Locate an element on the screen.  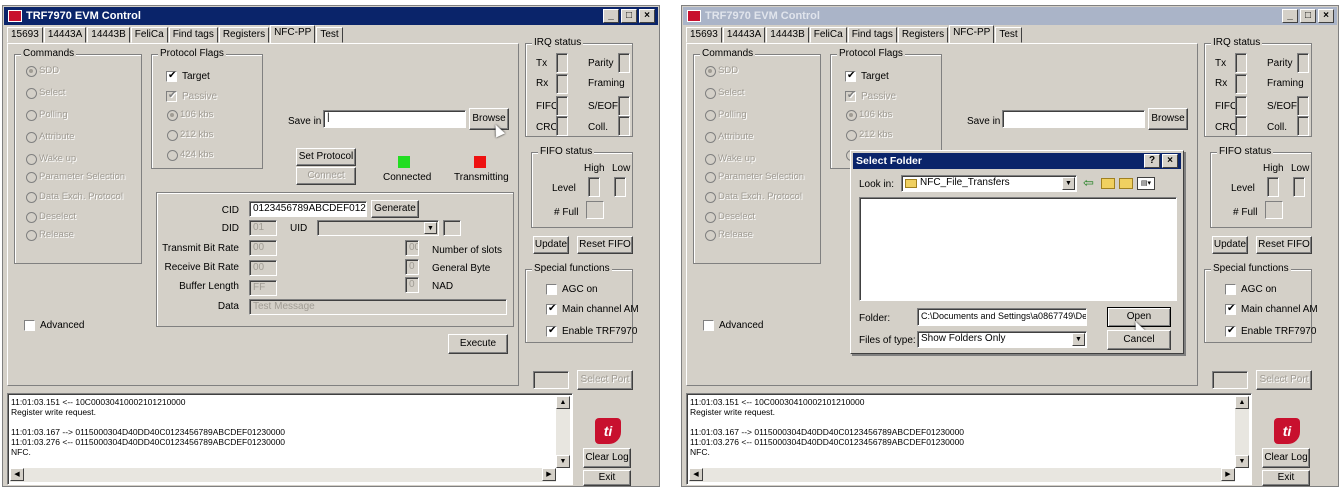
generate-button: Generate is located at coordinates (395, 209).